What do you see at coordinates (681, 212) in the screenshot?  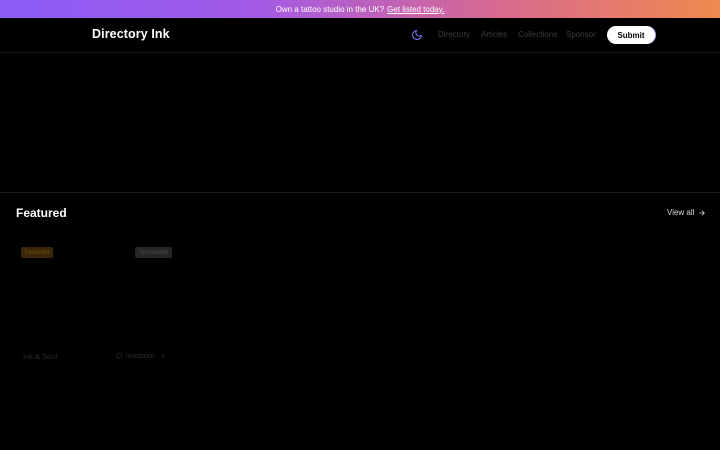 I see `view-all-label: View all` at bounding box center [681, 212].